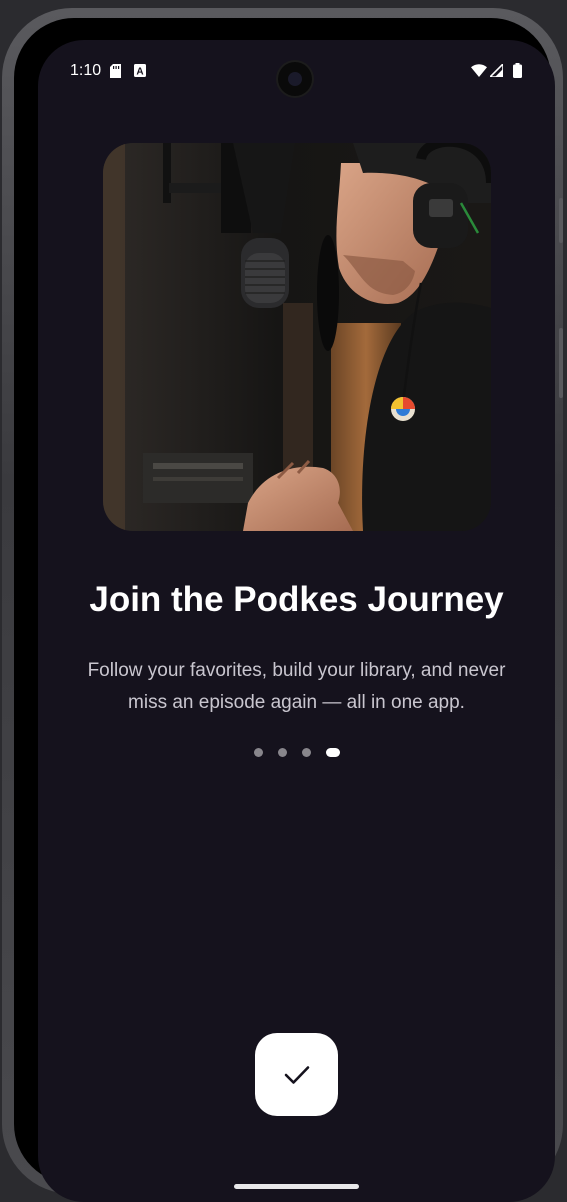  I want to click on battery-icon, so click(517, 73).